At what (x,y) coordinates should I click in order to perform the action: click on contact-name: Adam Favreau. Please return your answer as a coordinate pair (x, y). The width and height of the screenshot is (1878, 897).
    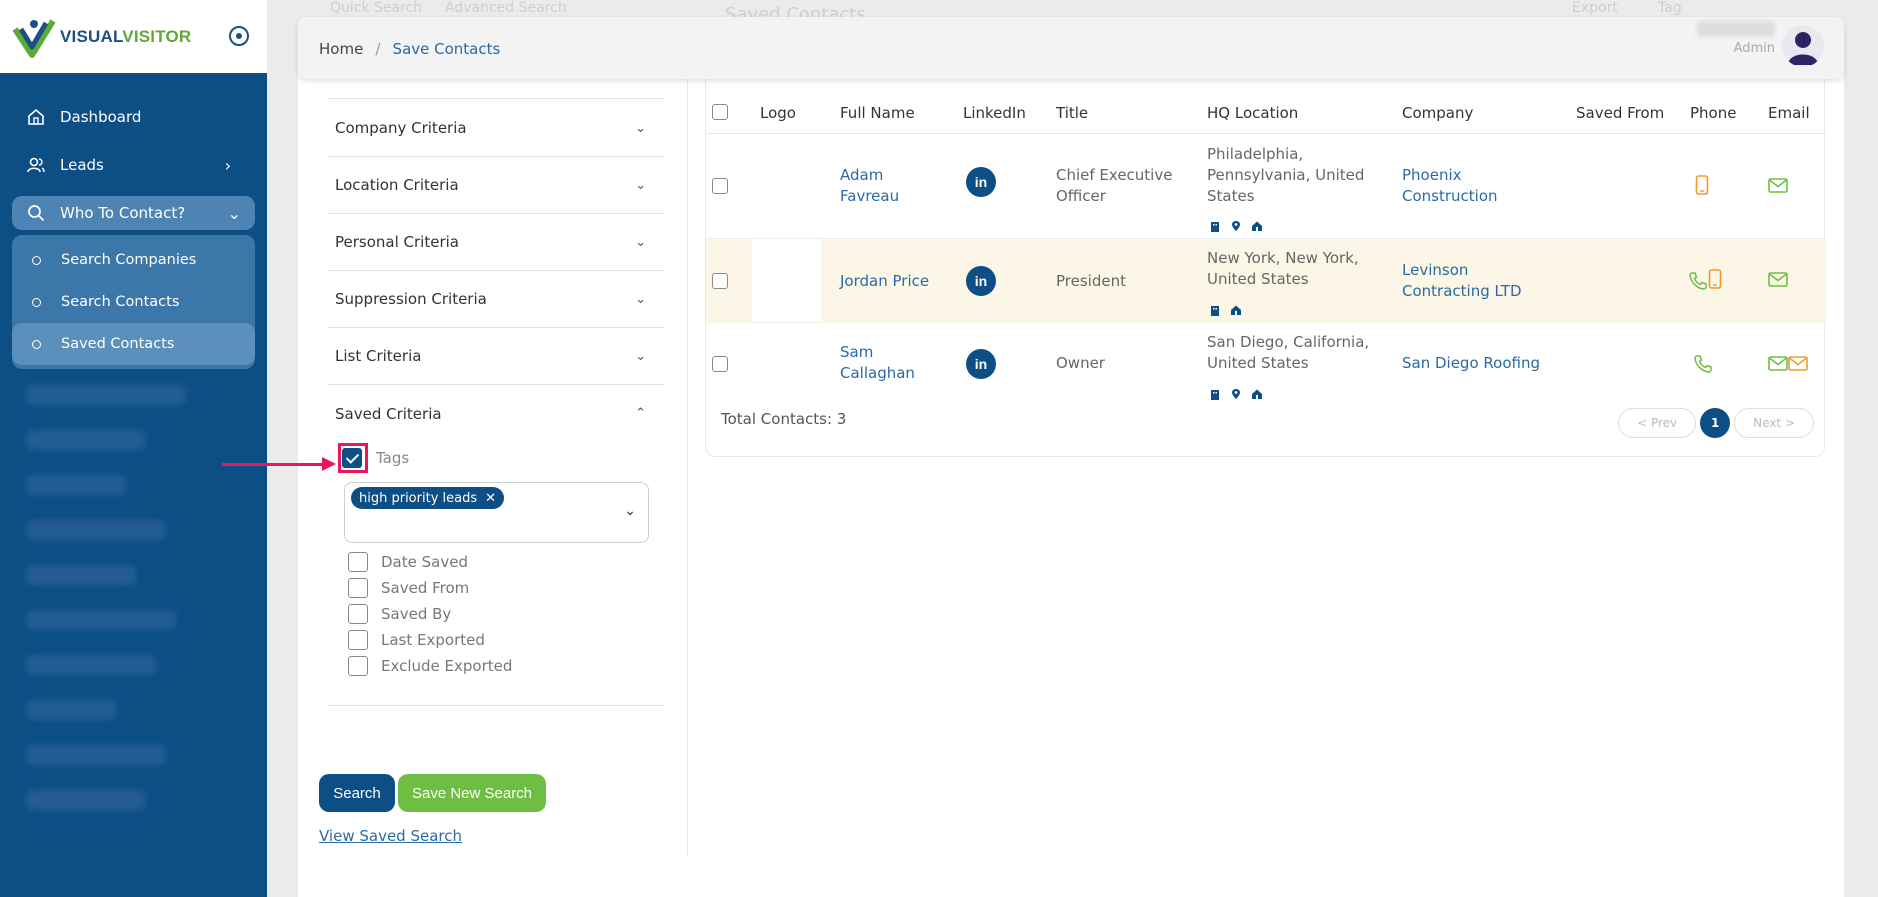
    Looking at the image, I should click on (869, 186).